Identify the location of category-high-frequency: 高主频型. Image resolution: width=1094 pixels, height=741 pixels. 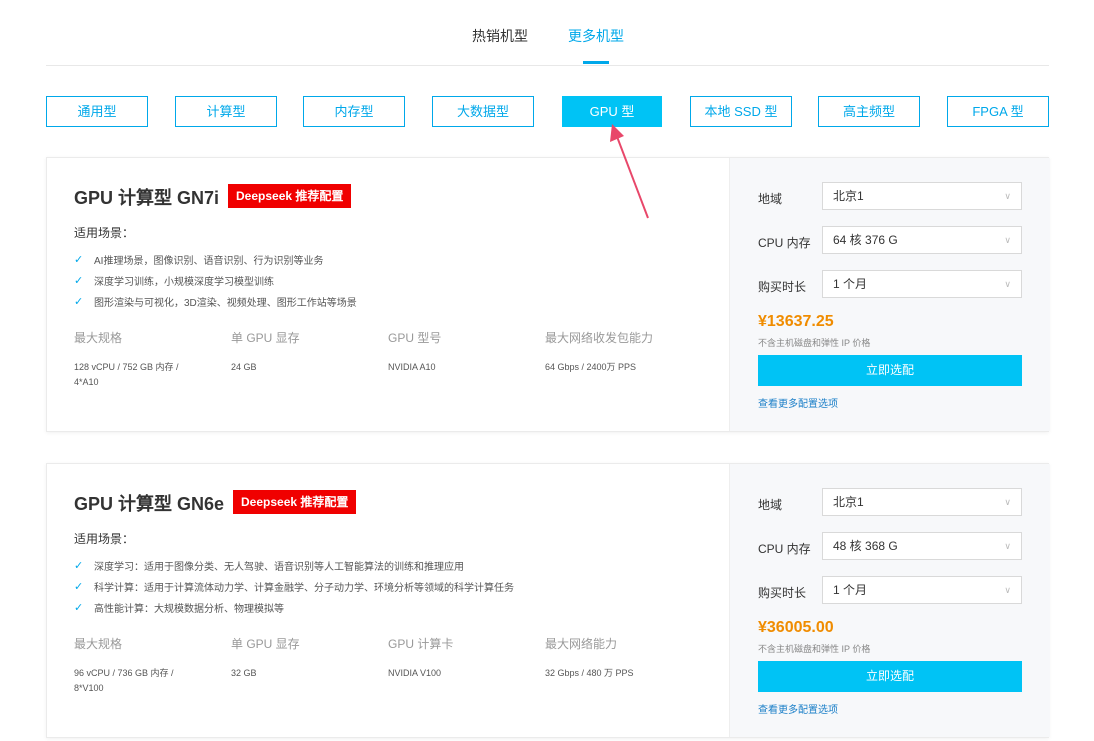
(869, 111).